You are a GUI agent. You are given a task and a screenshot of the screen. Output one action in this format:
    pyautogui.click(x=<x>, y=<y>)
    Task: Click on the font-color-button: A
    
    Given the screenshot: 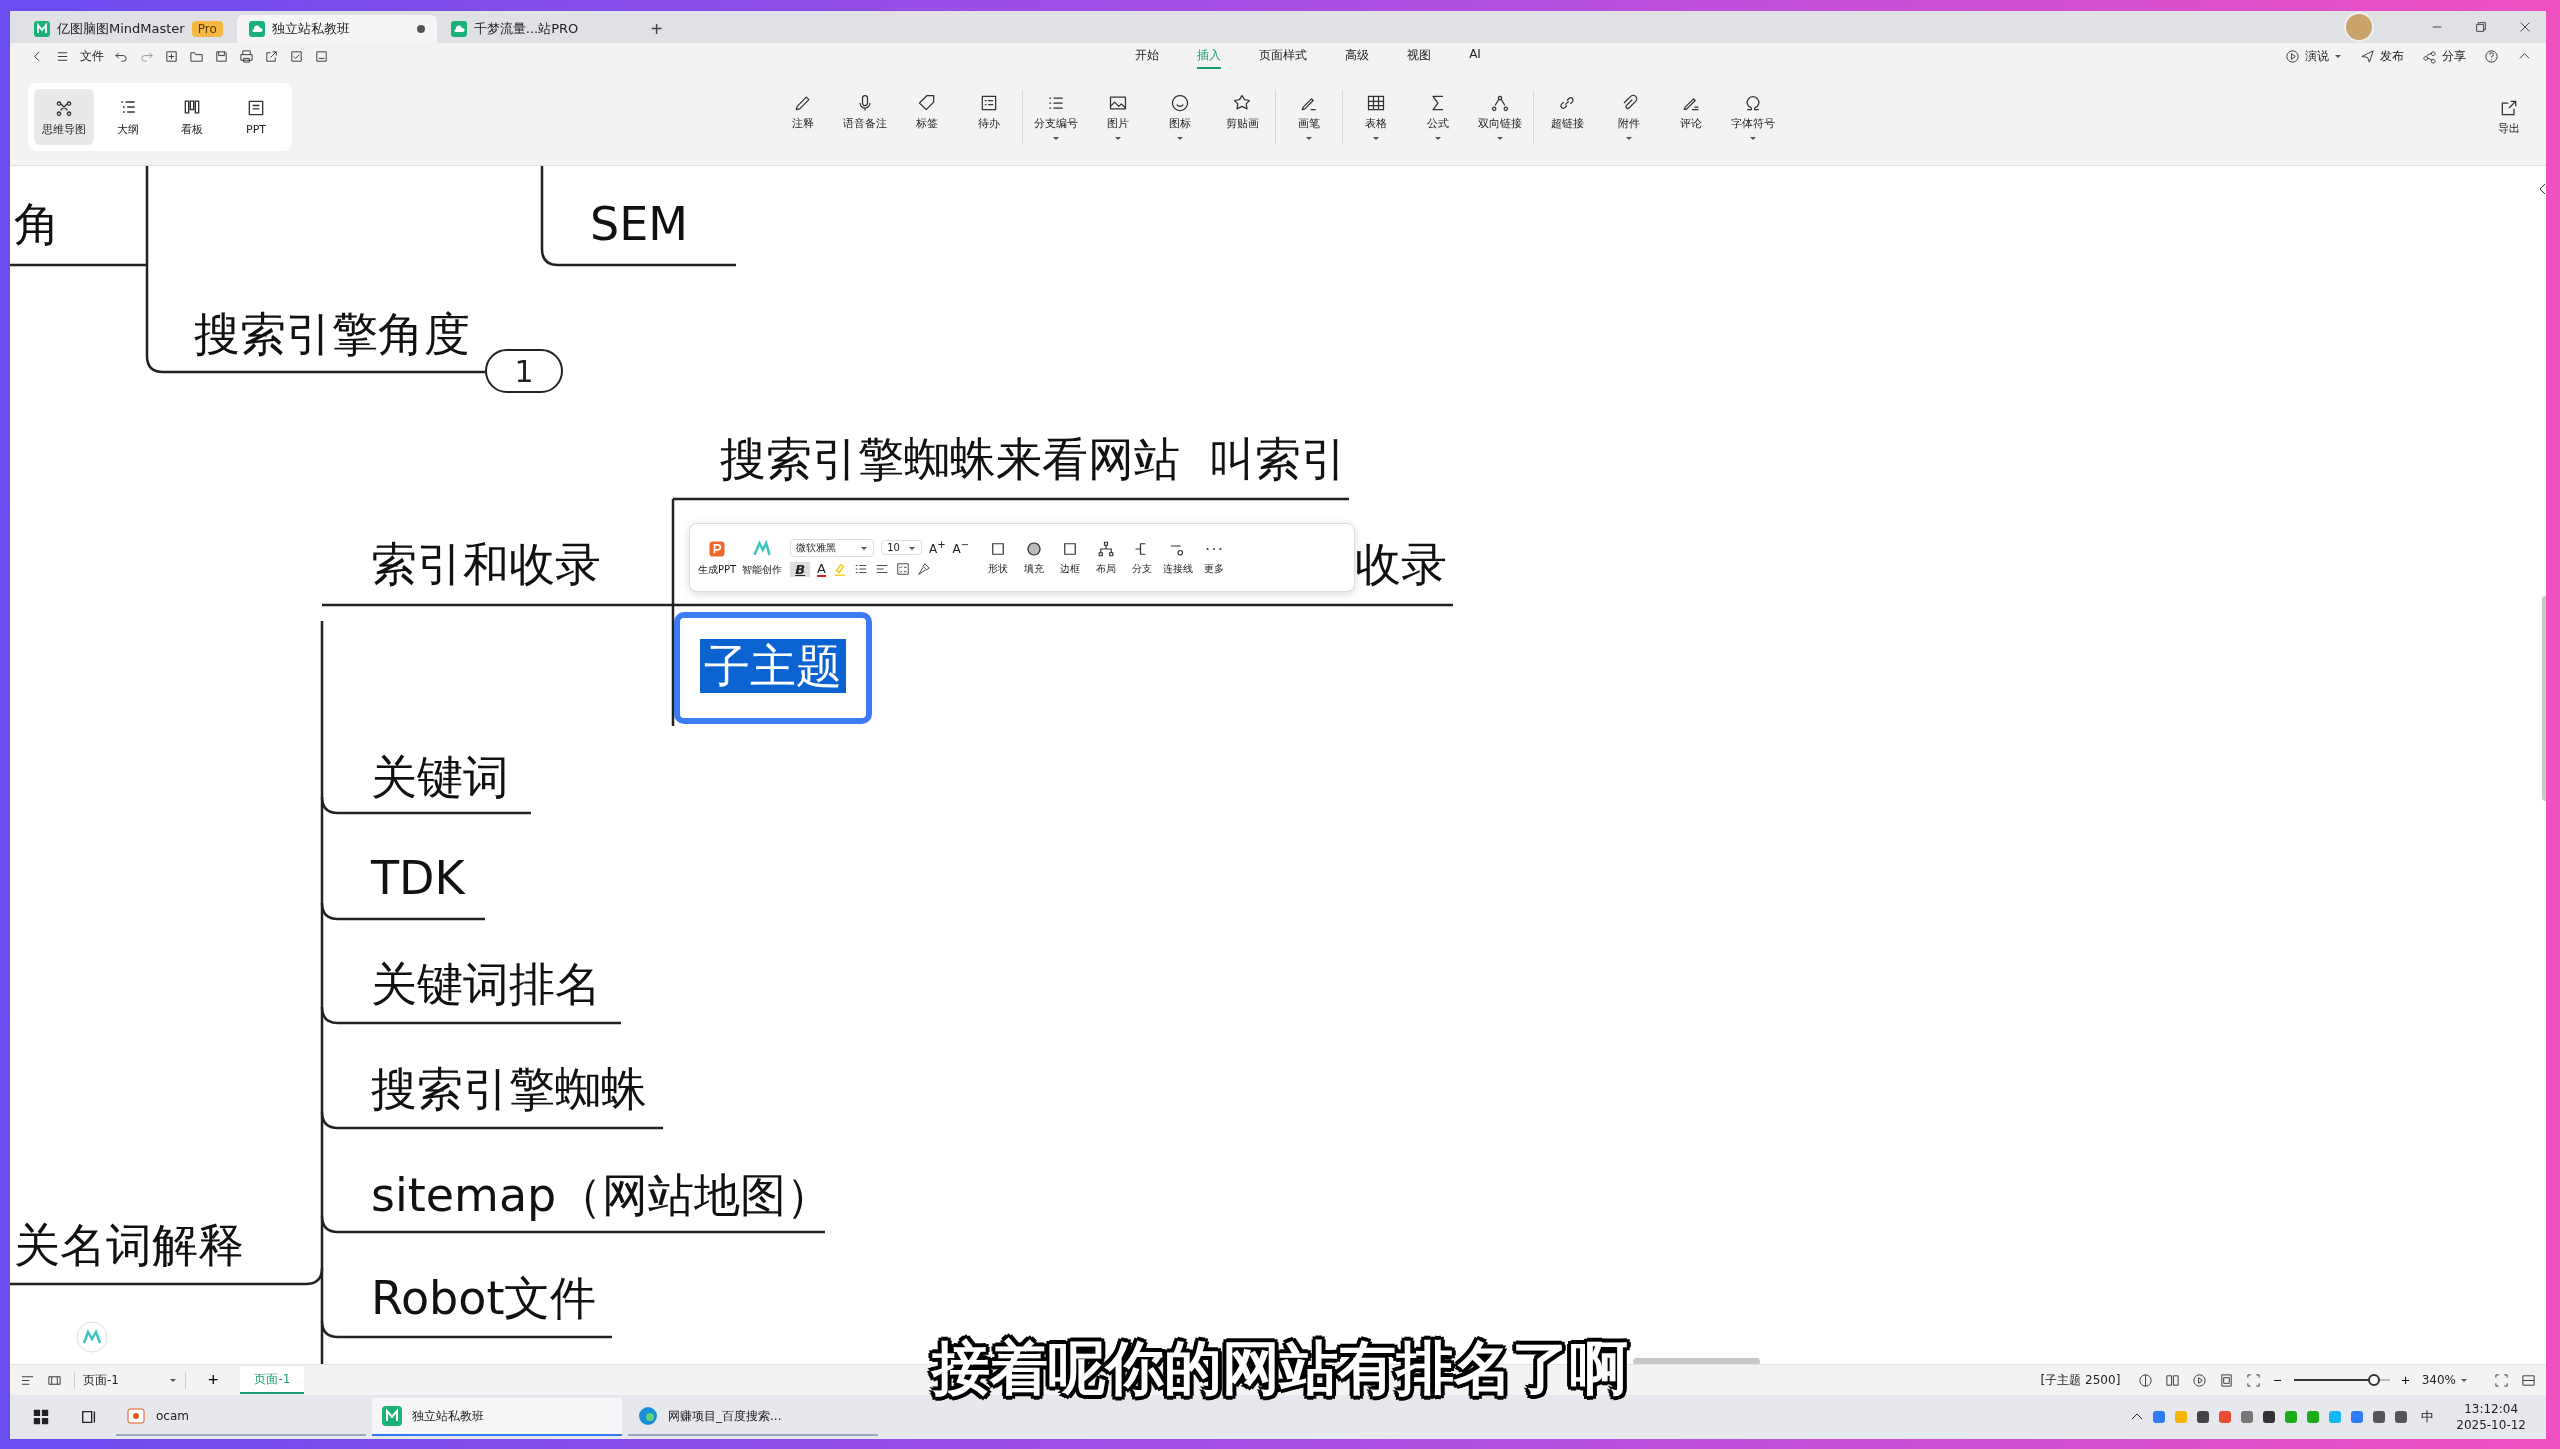 What is the action you would take?
    pyautogui.click(x=821, y=569)
    